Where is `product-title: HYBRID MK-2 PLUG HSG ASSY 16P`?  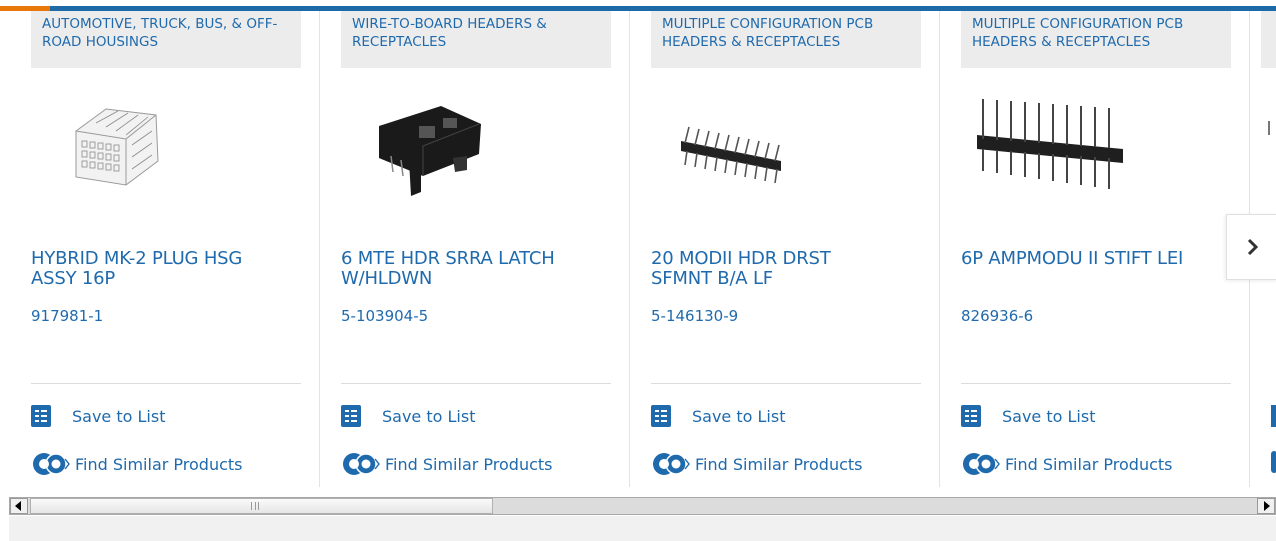
product-title: HYBRID MK-2 PLUG HSG ASSY 16P is located at coordinates (166, 269).